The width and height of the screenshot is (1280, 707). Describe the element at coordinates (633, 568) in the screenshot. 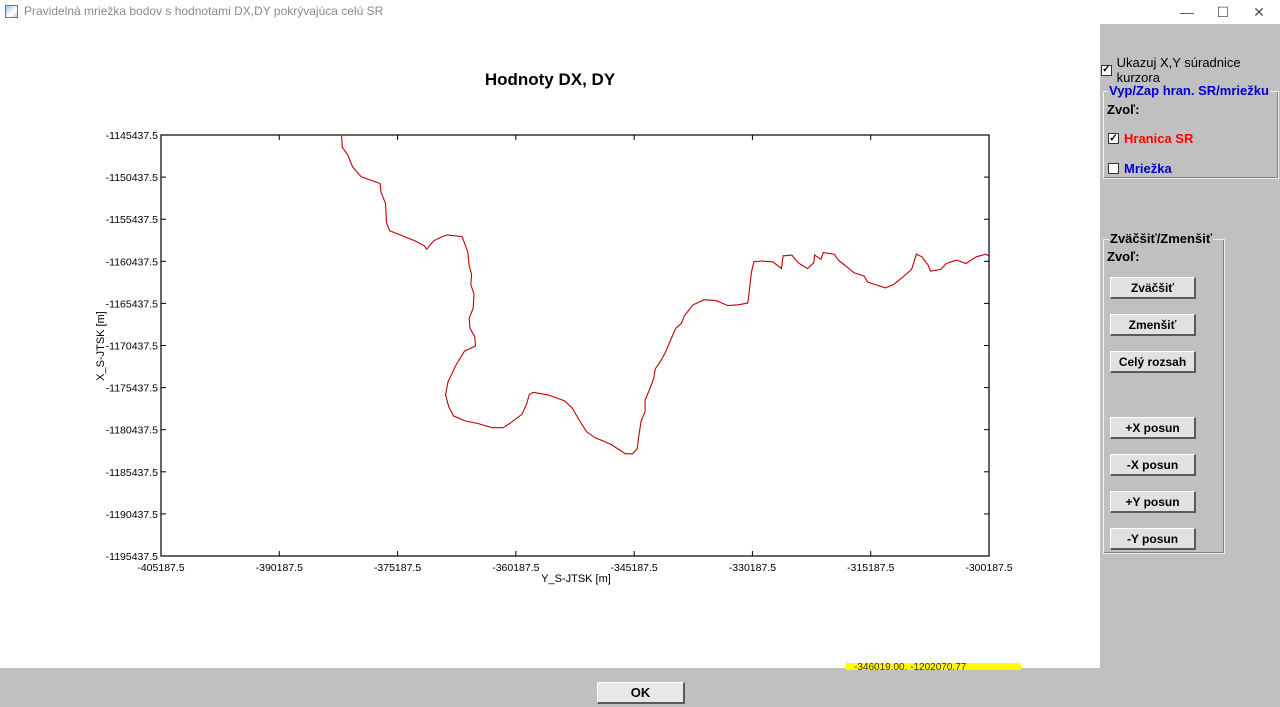

I see `x-tick-label: -345187.5` at that location.